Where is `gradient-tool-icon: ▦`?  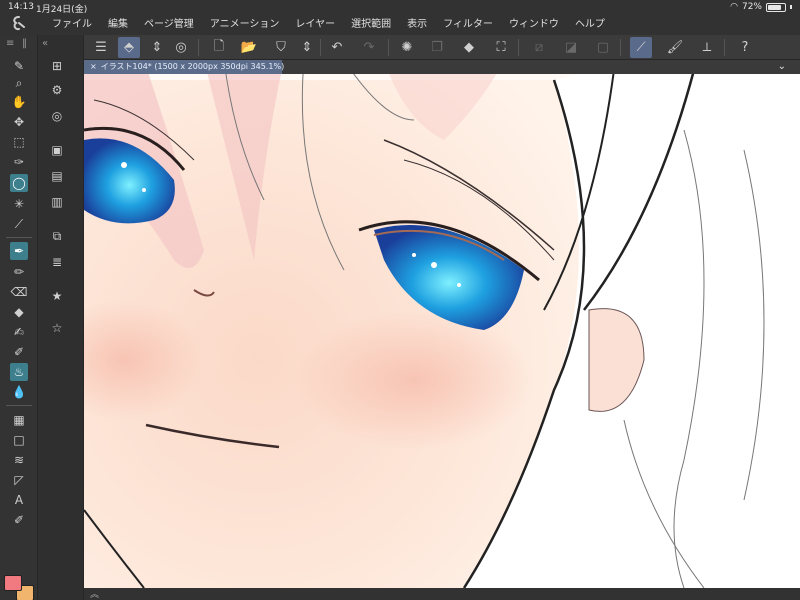 gradient-tool-icon: ▦ is located at coordinates (19, 420).